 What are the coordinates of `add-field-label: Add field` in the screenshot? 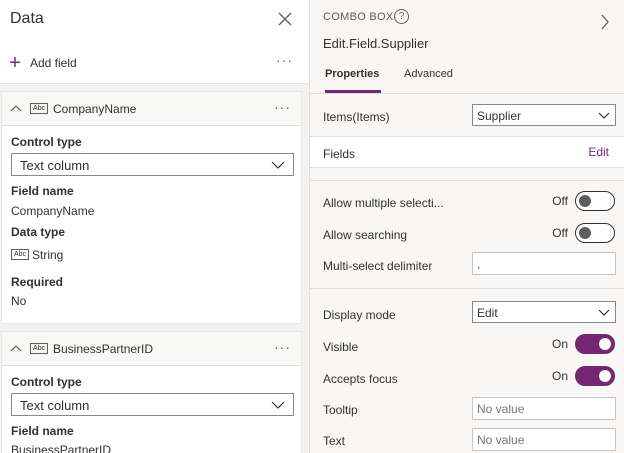 It's located at (53, 63).